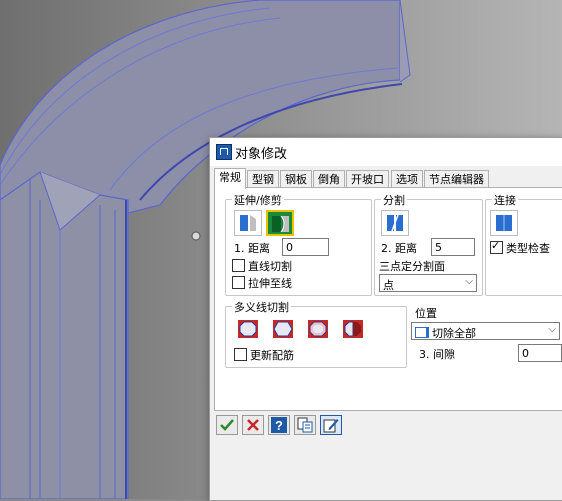  I want to click on connect-icon, so click(504, 223).